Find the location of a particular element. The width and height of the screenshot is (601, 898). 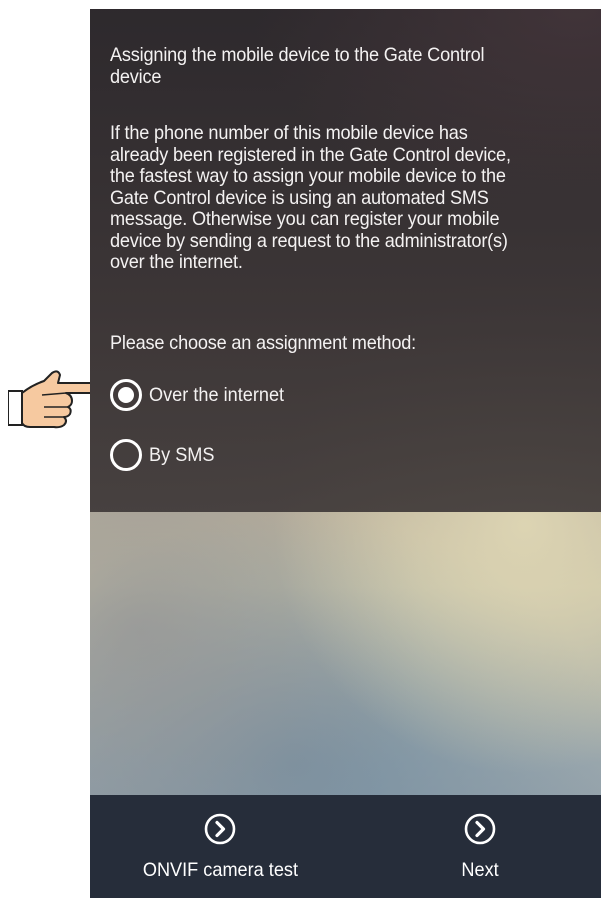

option-by-sms: By SMS is located at coordinates (164, 455).